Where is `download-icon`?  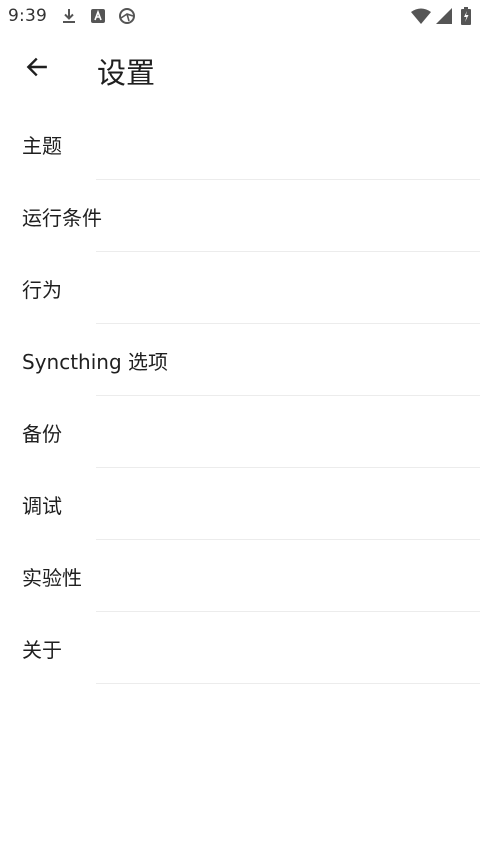
download-icon is located at coordinates (69, 16).